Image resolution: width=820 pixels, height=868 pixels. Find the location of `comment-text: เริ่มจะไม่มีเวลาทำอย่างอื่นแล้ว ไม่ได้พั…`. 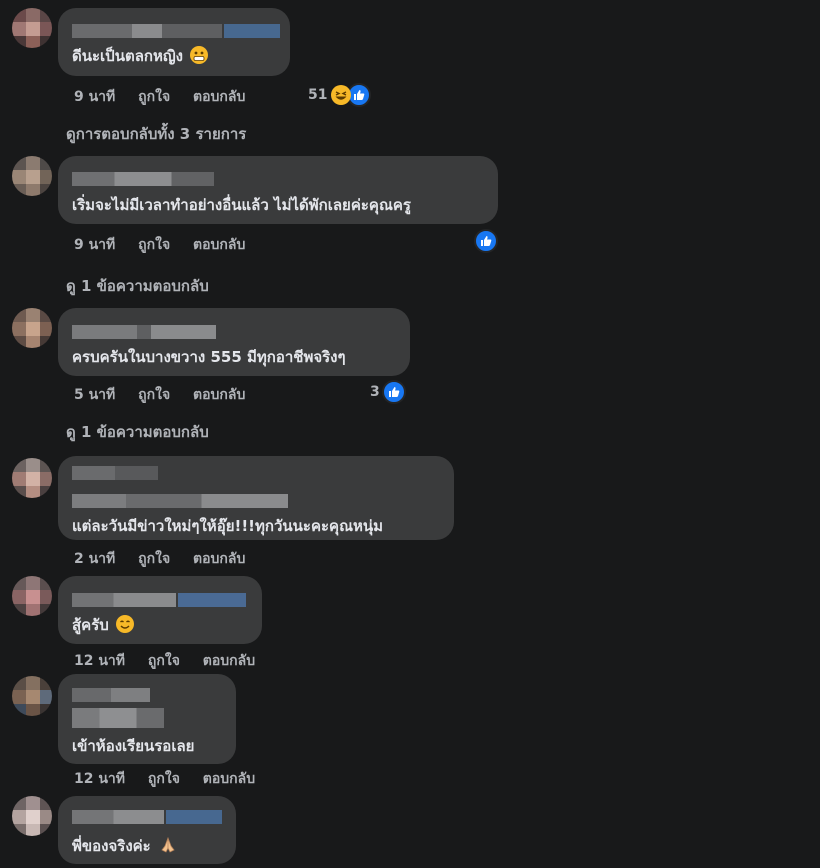

comment-text: เริ่มจะไม่มีเวลาทำอย่างอื่นแล้ว ไม่ได้พั… is located at coordinates (241, 205).